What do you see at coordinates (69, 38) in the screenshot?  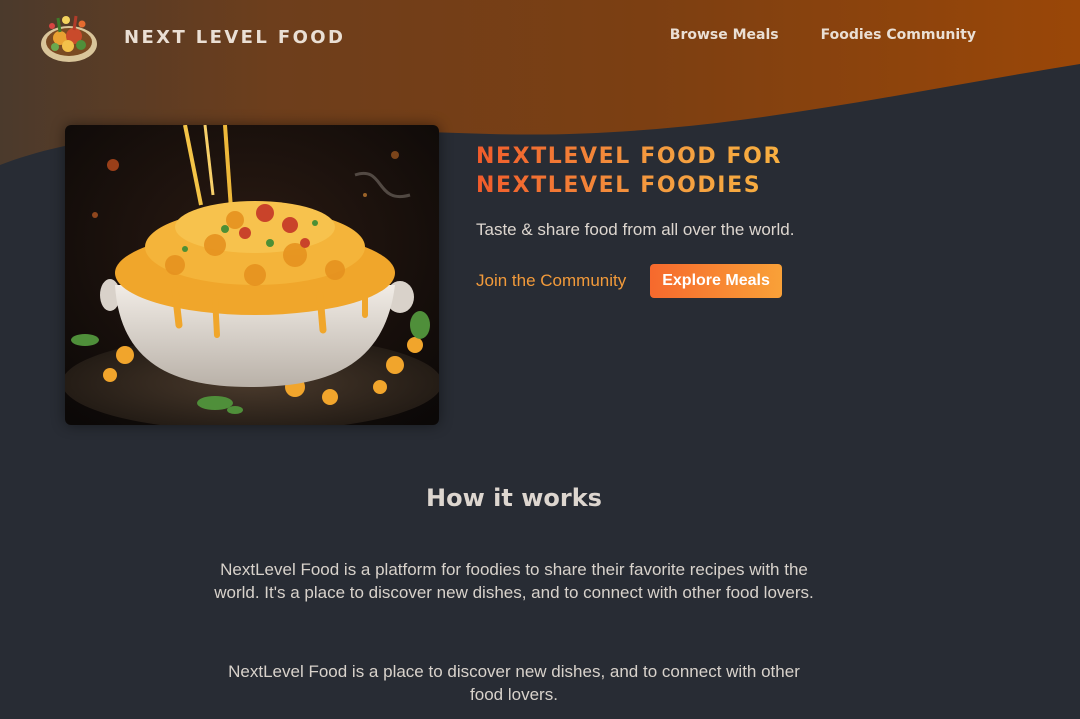 I see `food-plate-icon` at bounding box center [69, 38].